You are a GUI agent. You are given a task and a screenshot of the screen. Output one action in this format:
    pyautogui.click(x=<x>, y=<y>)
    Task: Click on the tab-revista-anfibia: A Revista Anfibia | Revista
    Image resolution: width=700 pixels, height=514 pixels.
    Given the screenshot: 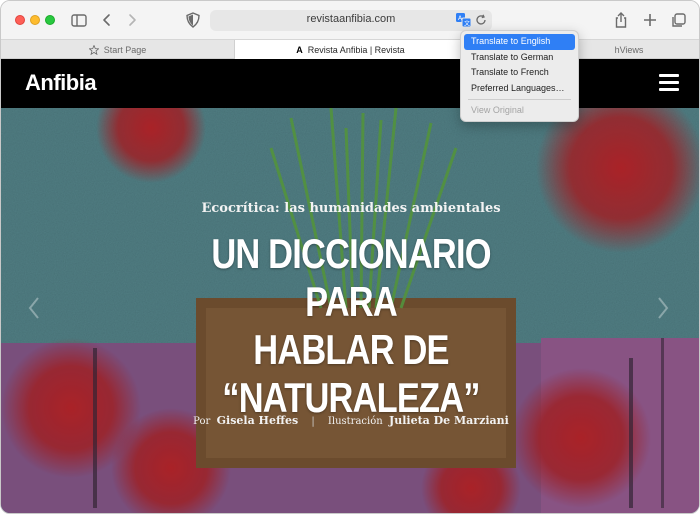 What is the action you would take?
    pyautogui.click(x=350, y=49)
    